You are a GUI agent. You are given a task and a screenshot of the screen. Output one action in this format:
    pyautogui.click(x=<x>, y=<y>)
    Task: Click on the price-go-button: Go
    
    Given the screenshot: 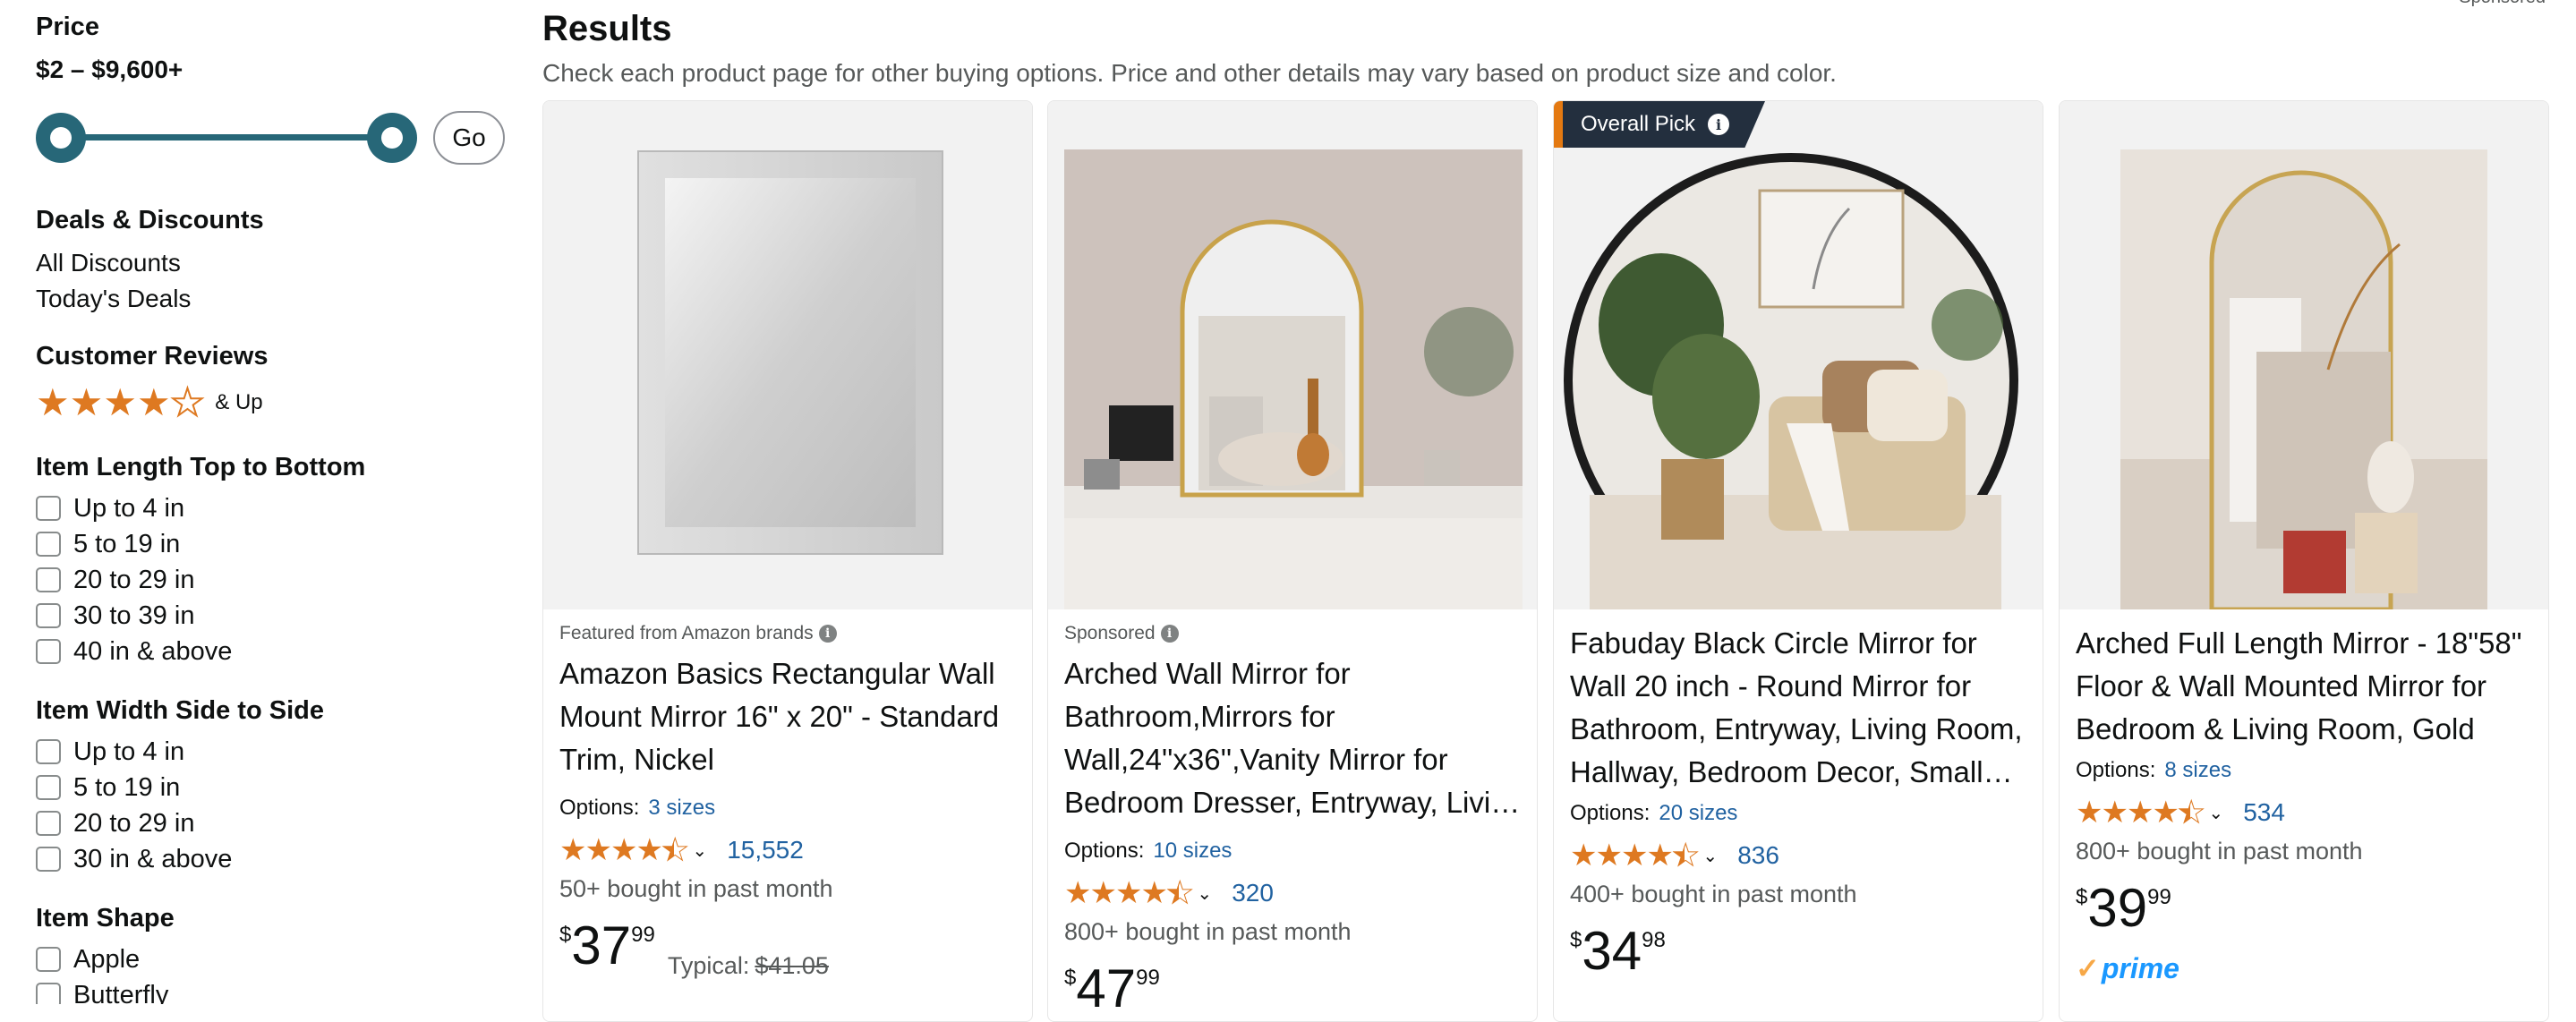 What is the action you would take?
    pyautogui.click(x=469, y=138)
    